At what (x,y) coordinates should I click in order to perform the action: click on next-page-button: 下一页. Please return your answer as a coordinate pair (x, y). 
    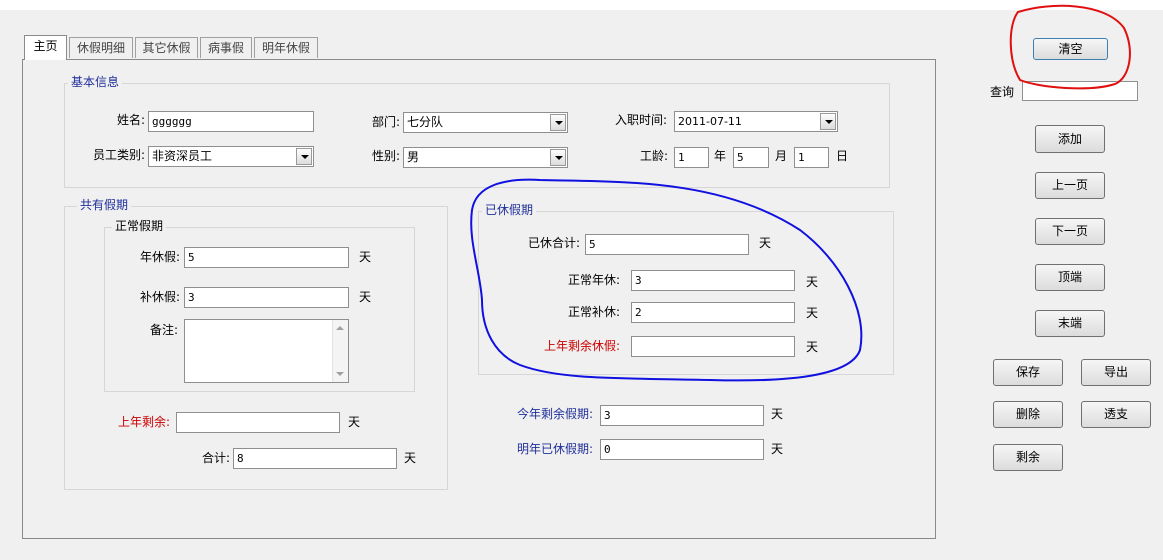
    Looking at the image, I should click on (1070, 231).